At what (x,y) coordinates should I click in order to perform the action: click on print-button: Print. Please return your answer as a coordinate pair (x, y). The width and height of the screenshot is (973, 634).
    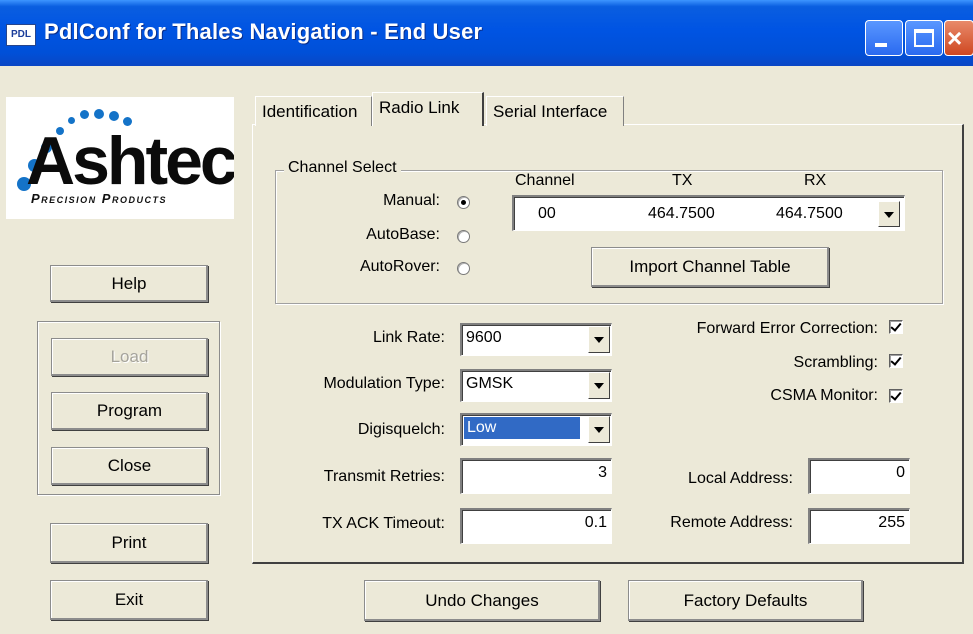
    Looking at the image, I should click on (129, 543).